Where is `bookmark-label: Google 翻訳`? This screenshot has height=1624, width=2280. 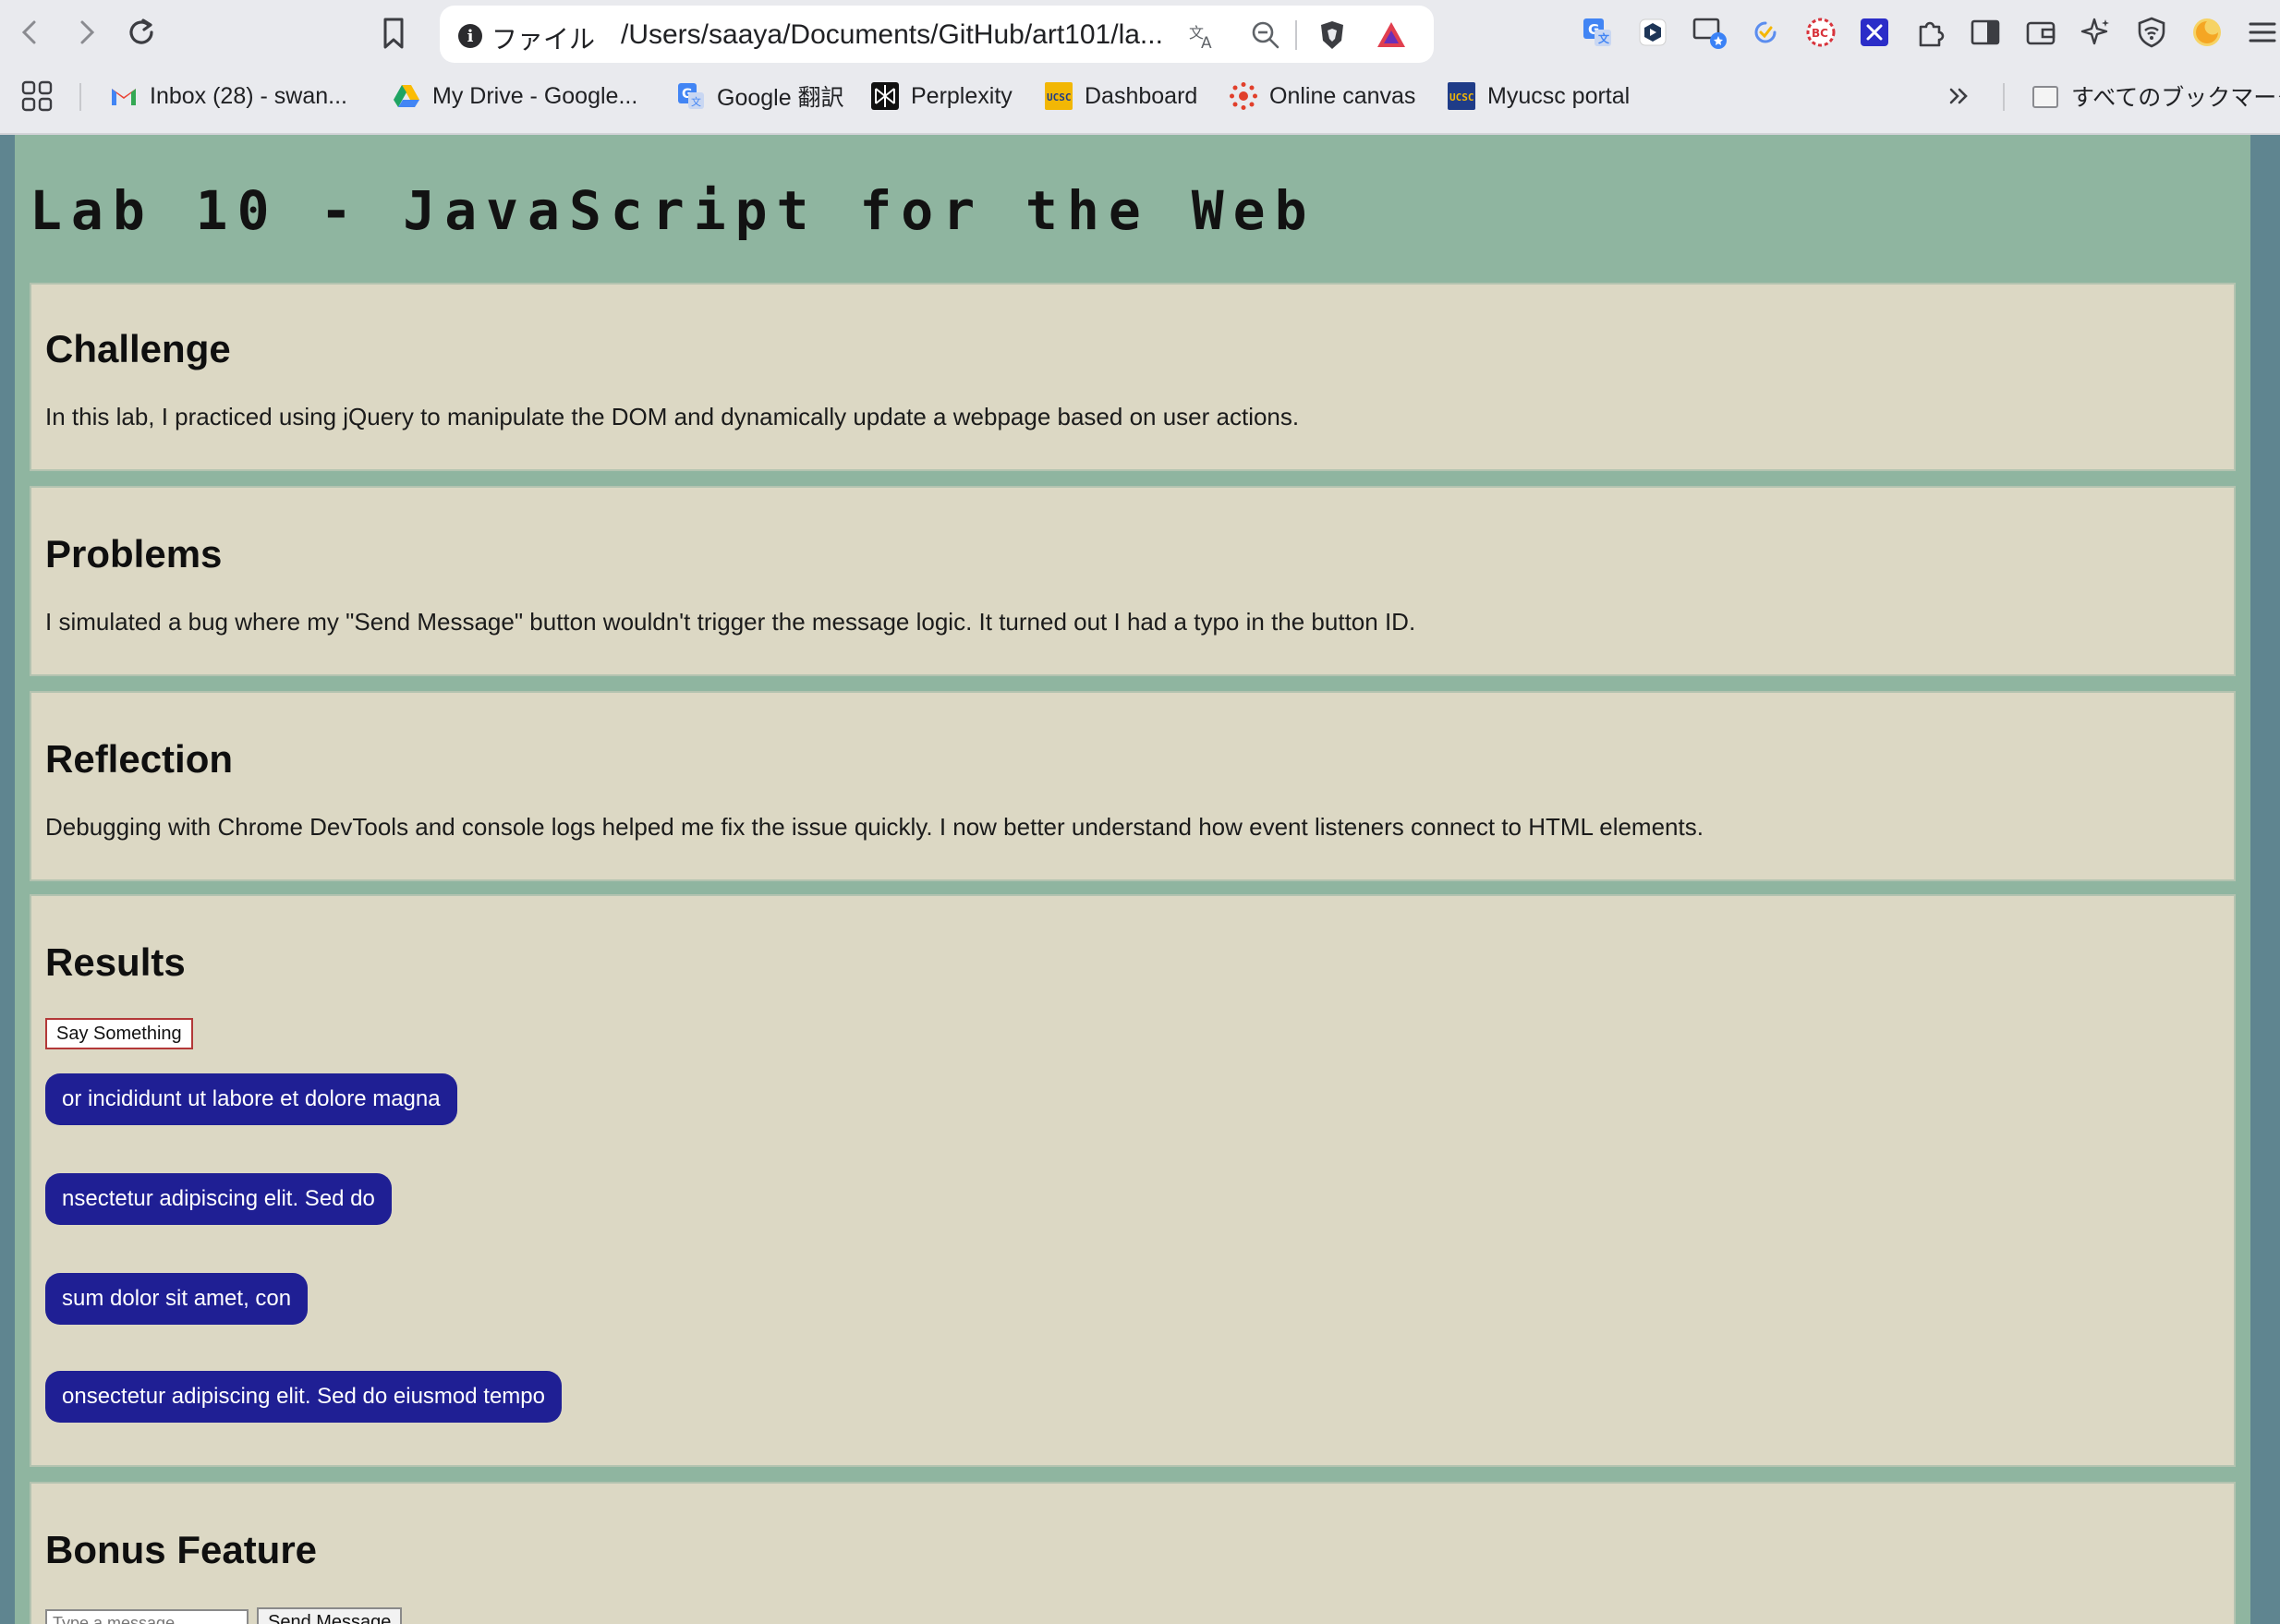
bookmark-label: Google 翻訳 is located at coordinates (780, 98).